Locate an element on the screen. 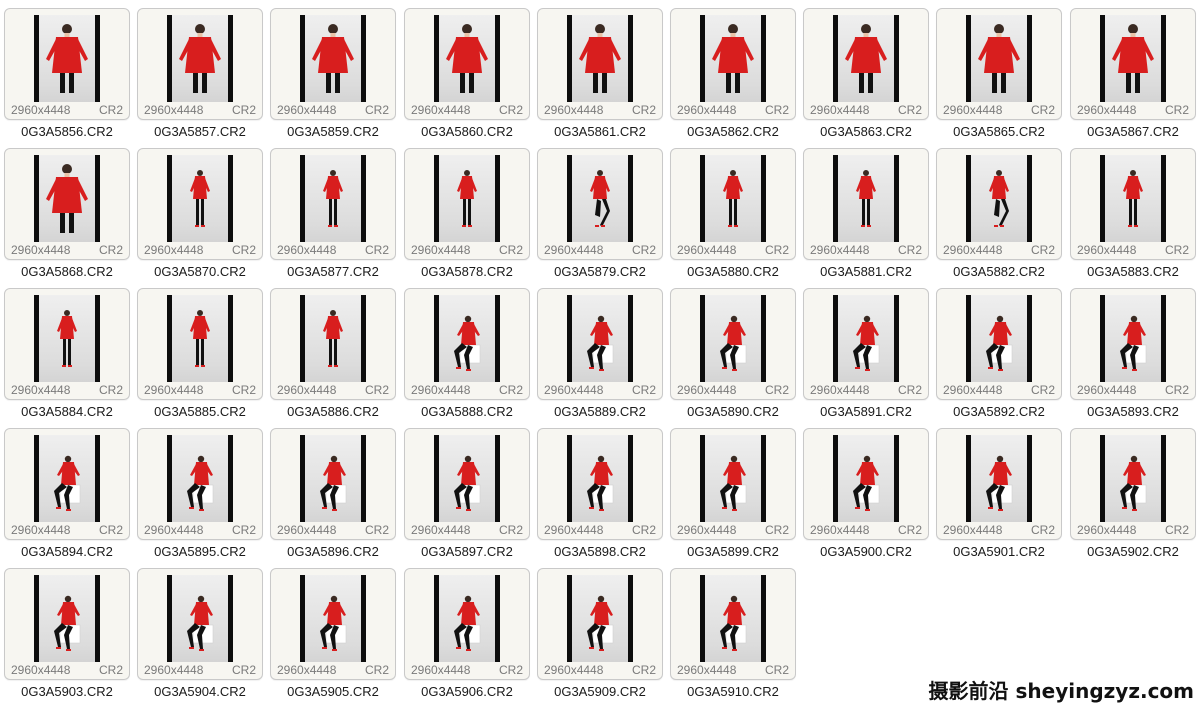 The width and height of the screenshot is (1200, 712). file-item: 2960x4448 CR2 0G3A5883.CR2 is located at coordinates (1133, 218).